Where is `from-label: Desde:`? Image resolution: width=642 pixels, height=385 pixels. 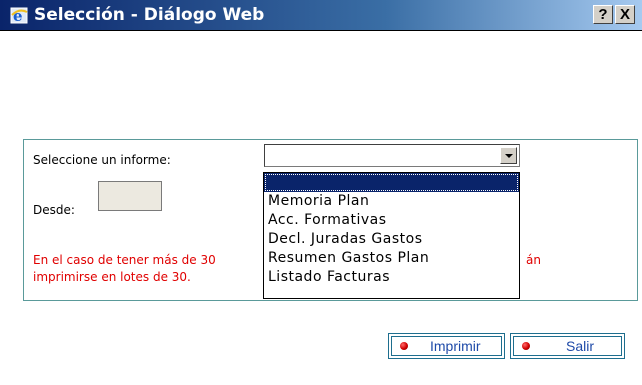
from-label: Desde: is located at coordinates (54, 210).